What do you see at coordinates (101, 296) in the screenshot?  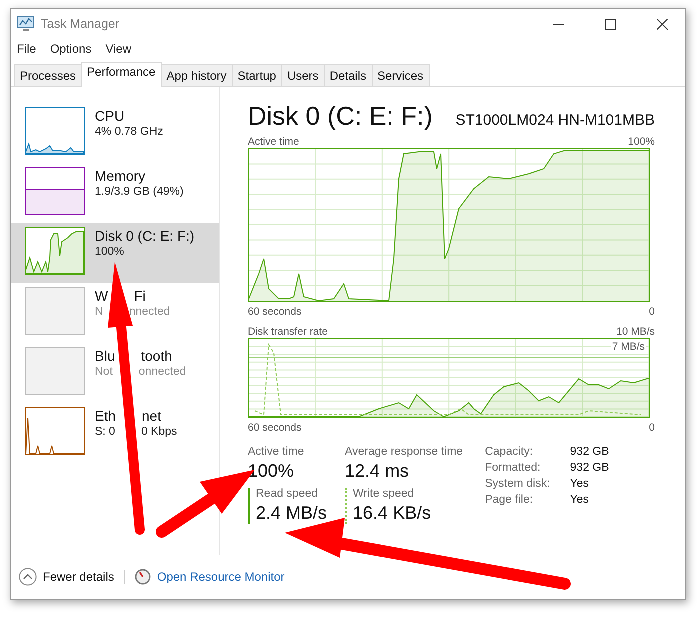 I see `device-name: W` at bounding box center [101, 296].